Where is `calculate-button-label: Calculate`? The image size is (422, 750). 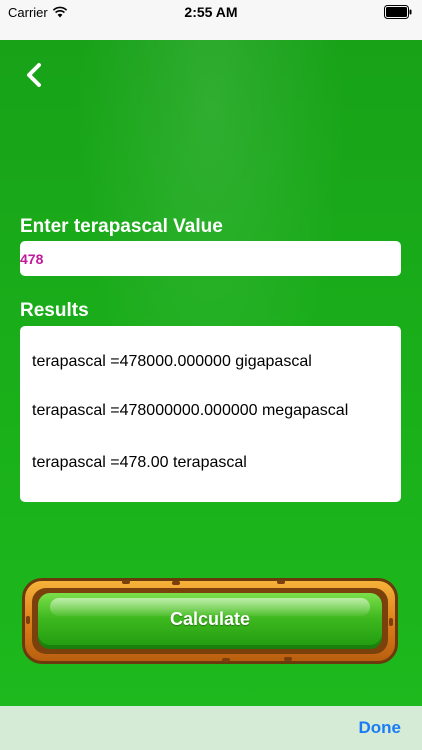 calculate-button-label: Calculate is located at coordinates (210, 619).